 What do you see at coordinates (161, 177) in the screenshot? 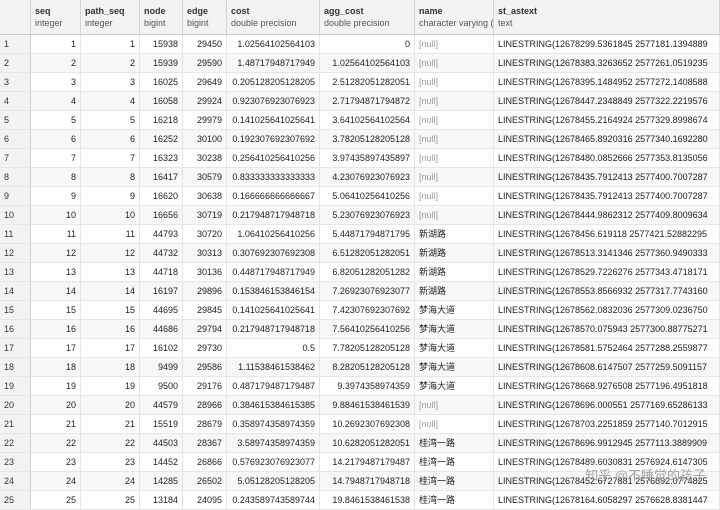
I see `cell-node: 16417` at bounding box center [161, 177].